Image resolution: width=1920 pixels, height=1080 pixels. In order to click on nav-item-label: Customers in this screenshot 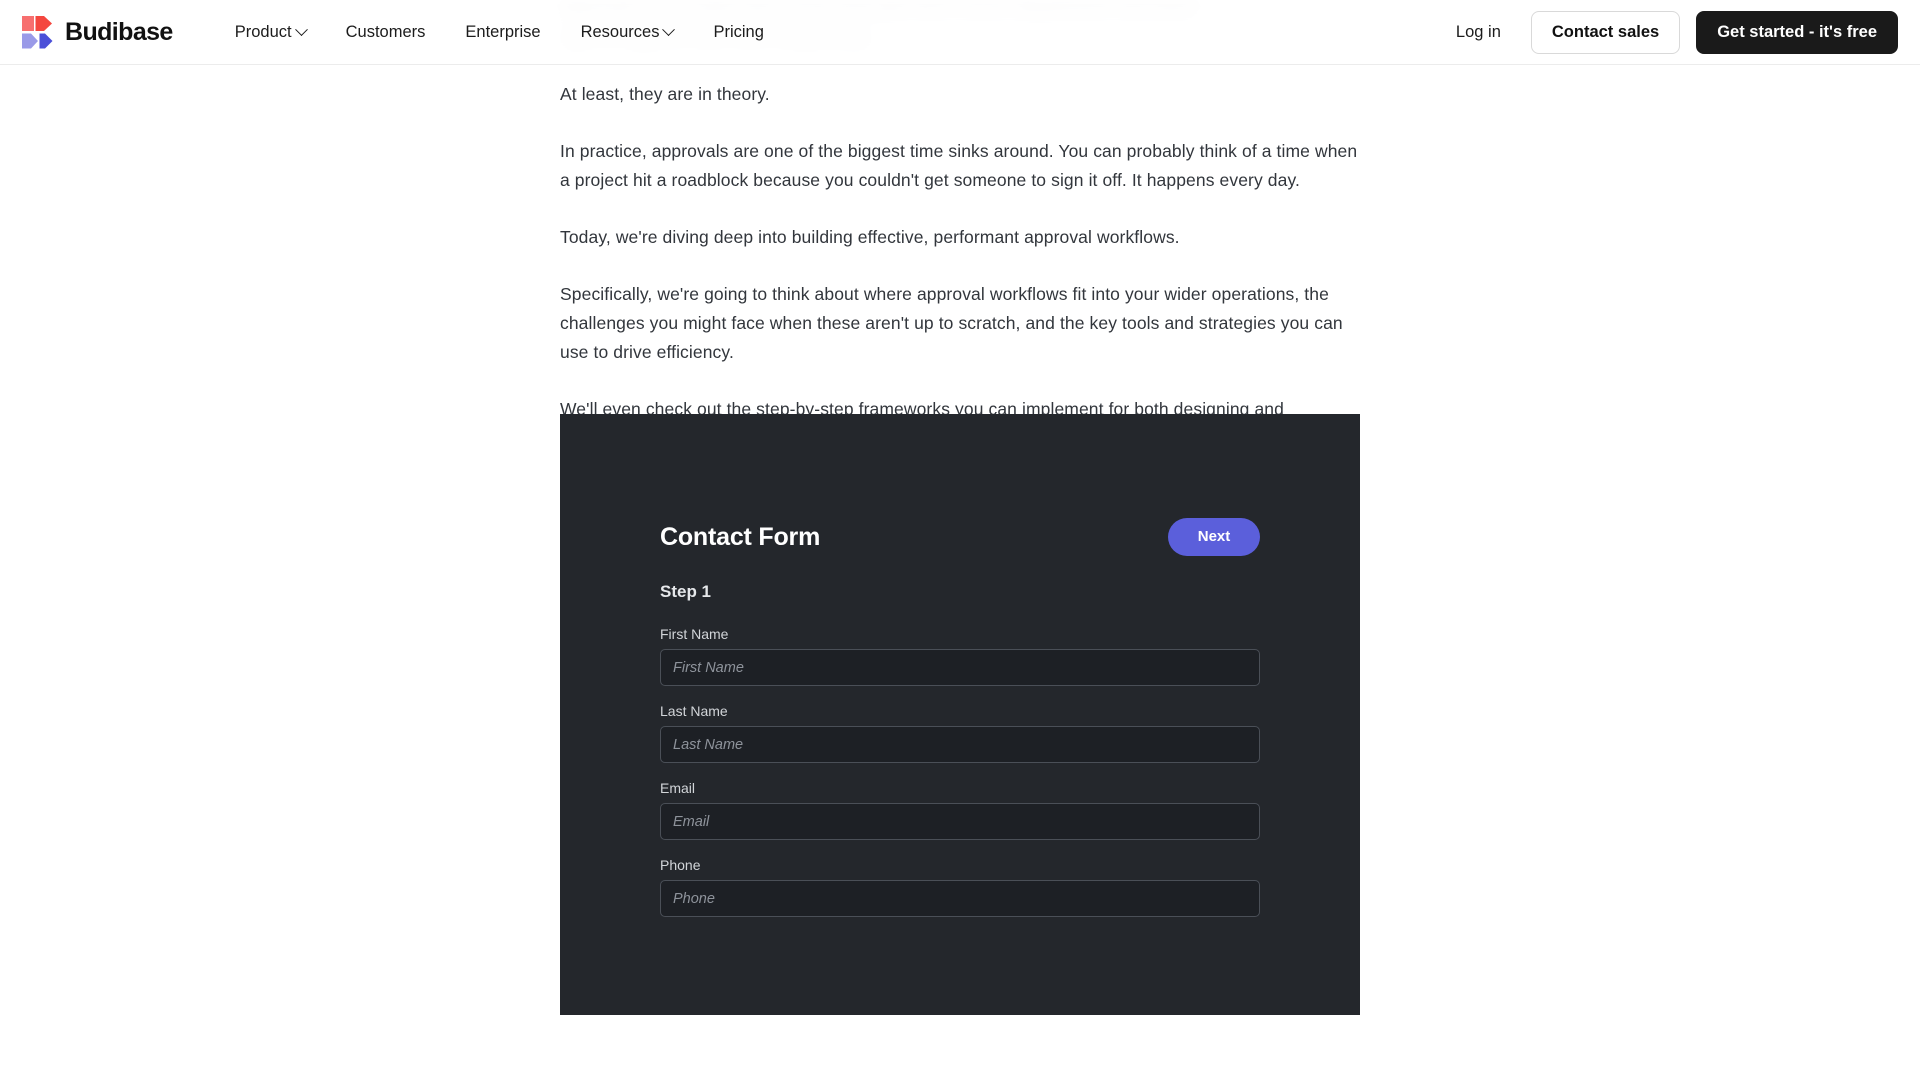, I will do `click(385, 31)`.